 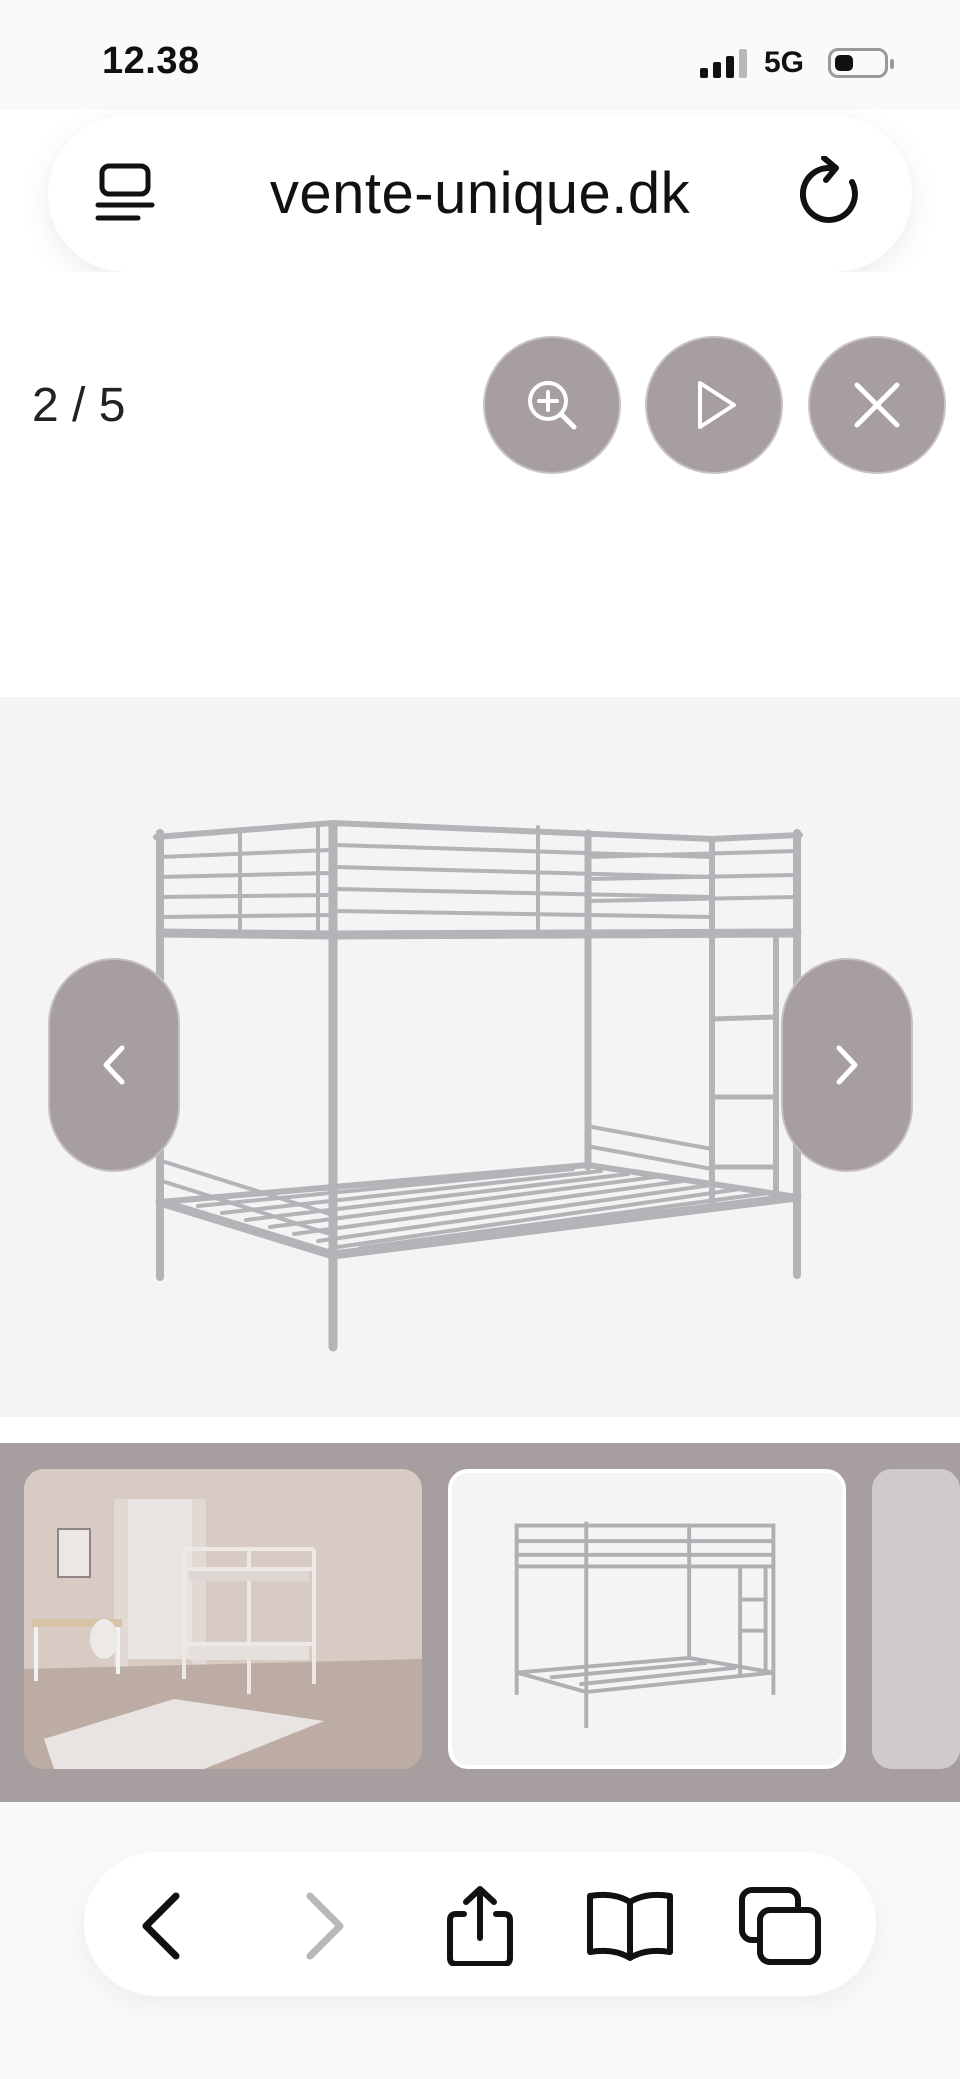 I want to click on image-counter: 2 / 5, so click(x=79, y=405).